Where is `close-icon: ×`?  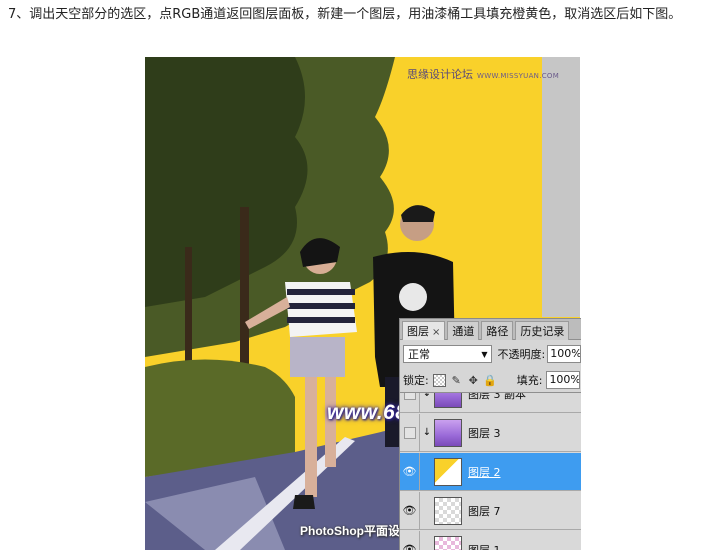
close-icon: × is located at coordinates (436, 332).